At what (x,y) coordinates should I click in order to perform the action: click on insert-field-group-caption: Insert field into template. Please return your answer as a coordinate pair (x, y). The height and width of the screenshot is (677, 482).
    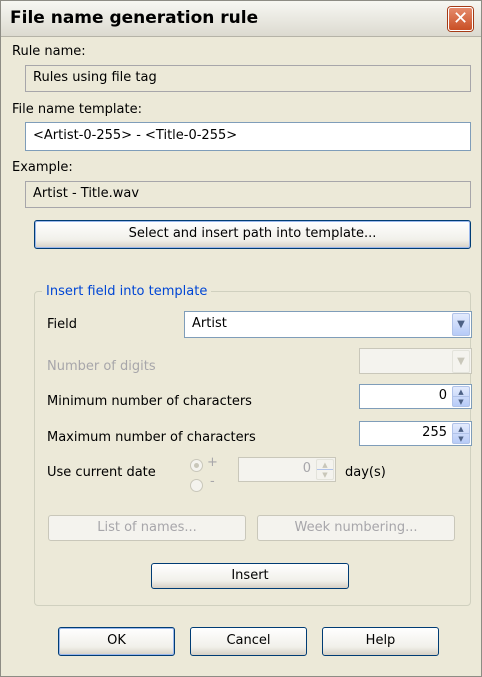
    Looking at the image, I should click on (127, 291).